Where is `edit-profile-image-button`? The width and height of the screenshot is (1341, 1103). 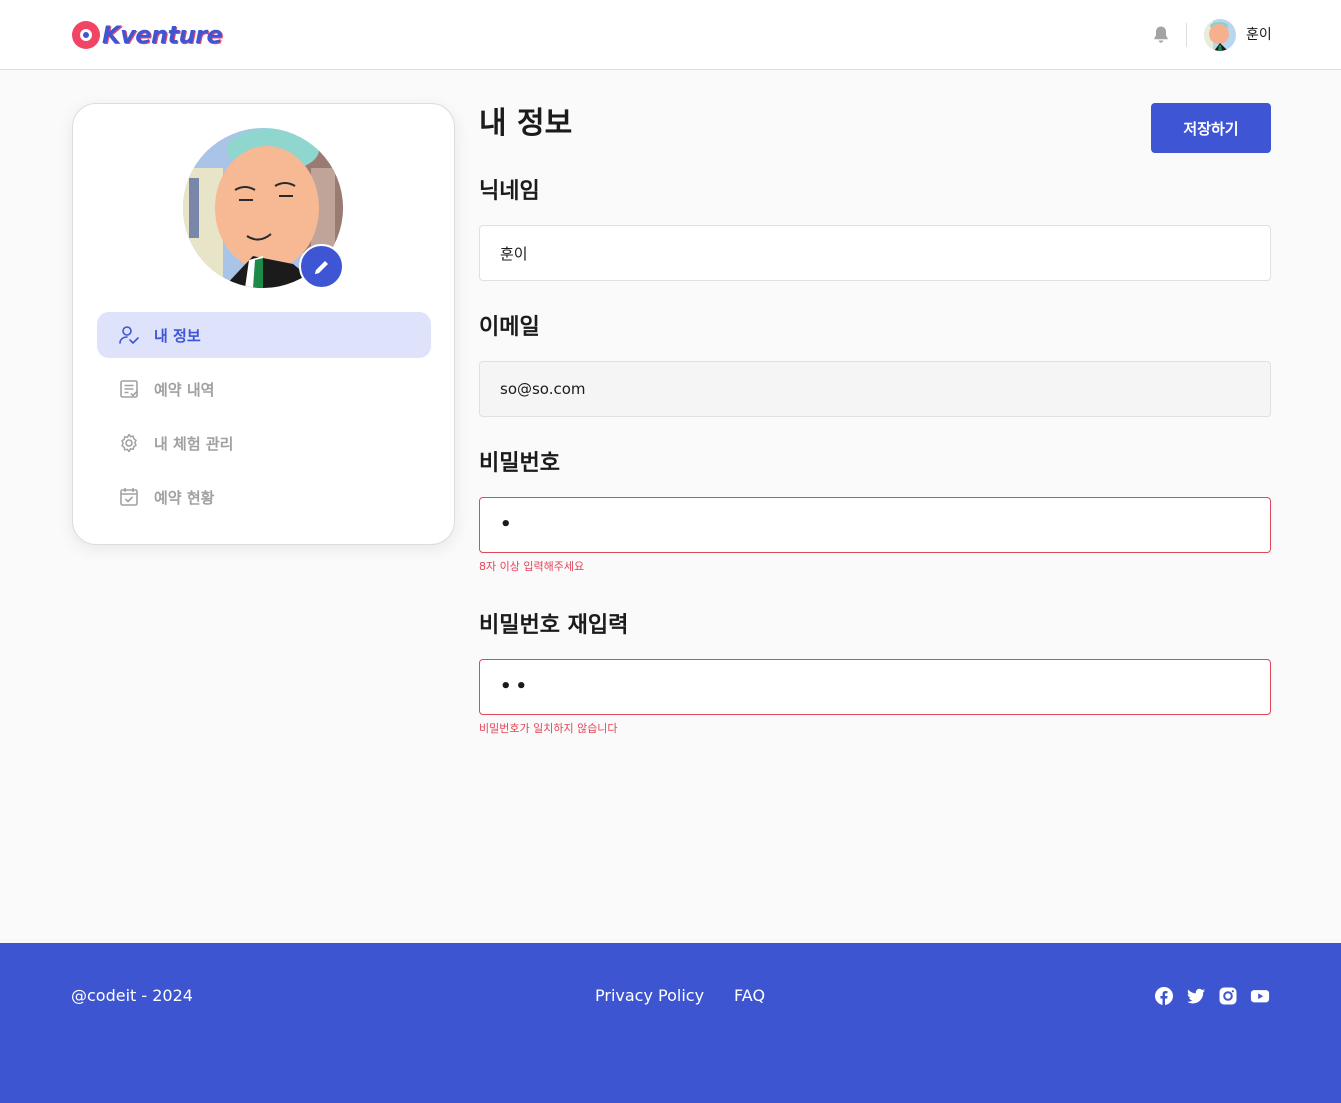
edit-profile-image-button is located at coordinates (321, 266).